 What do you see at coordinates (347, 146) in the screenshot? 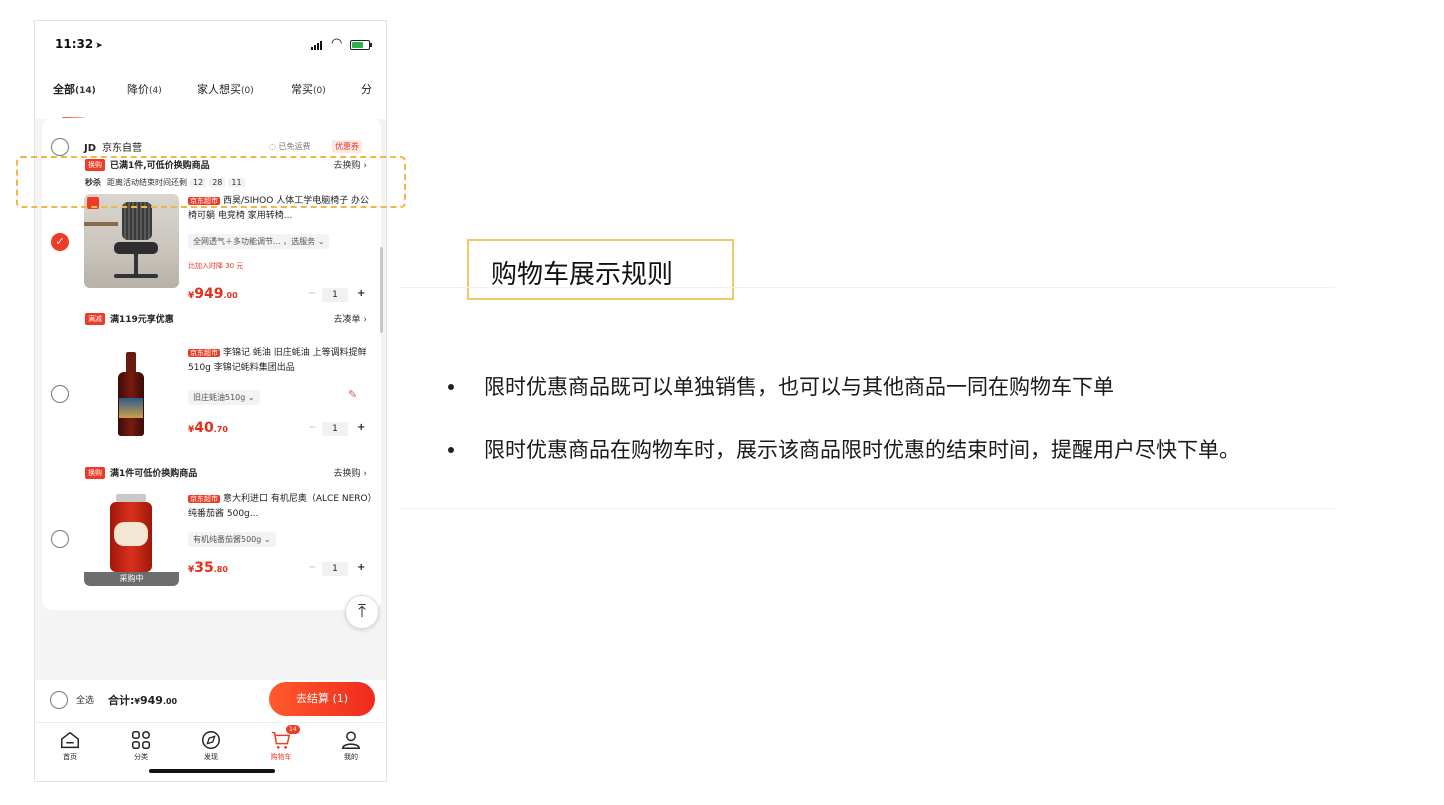
I see `coupon-button: 优惠券` at bounding box center [347, 146].